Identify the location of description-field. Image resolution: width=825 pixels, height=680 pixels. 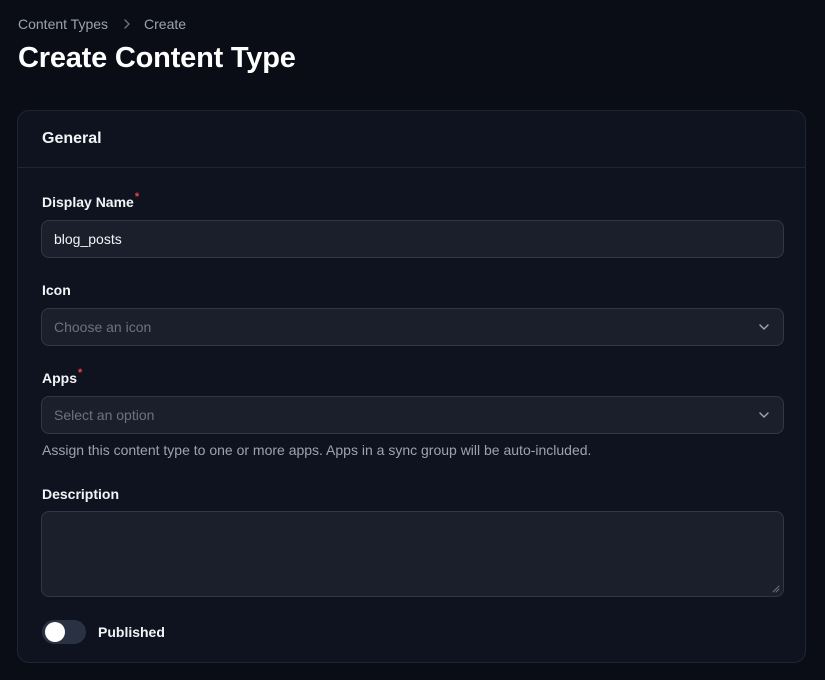
(412, 554).